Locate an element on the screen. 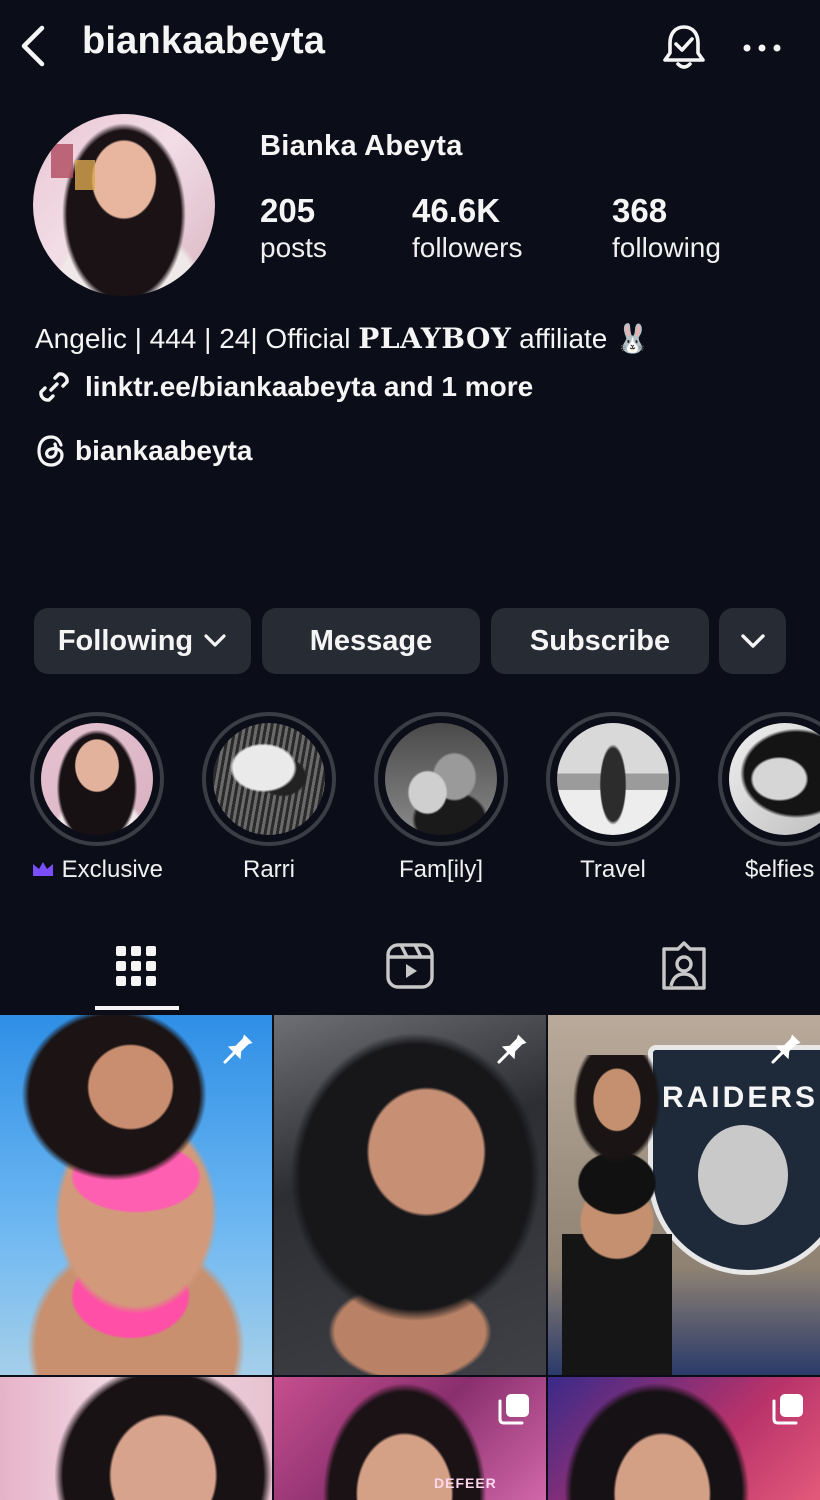  profile-avatar is located at coordinates (124, 205).